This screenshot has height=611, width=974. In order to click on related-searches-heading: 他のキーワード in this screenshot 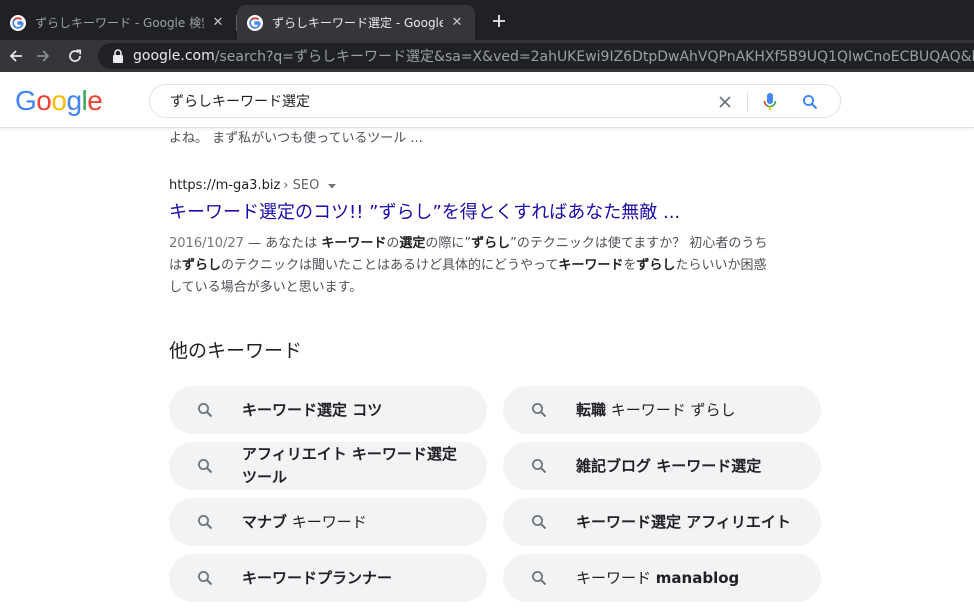, I will do `click(236, 351)`.